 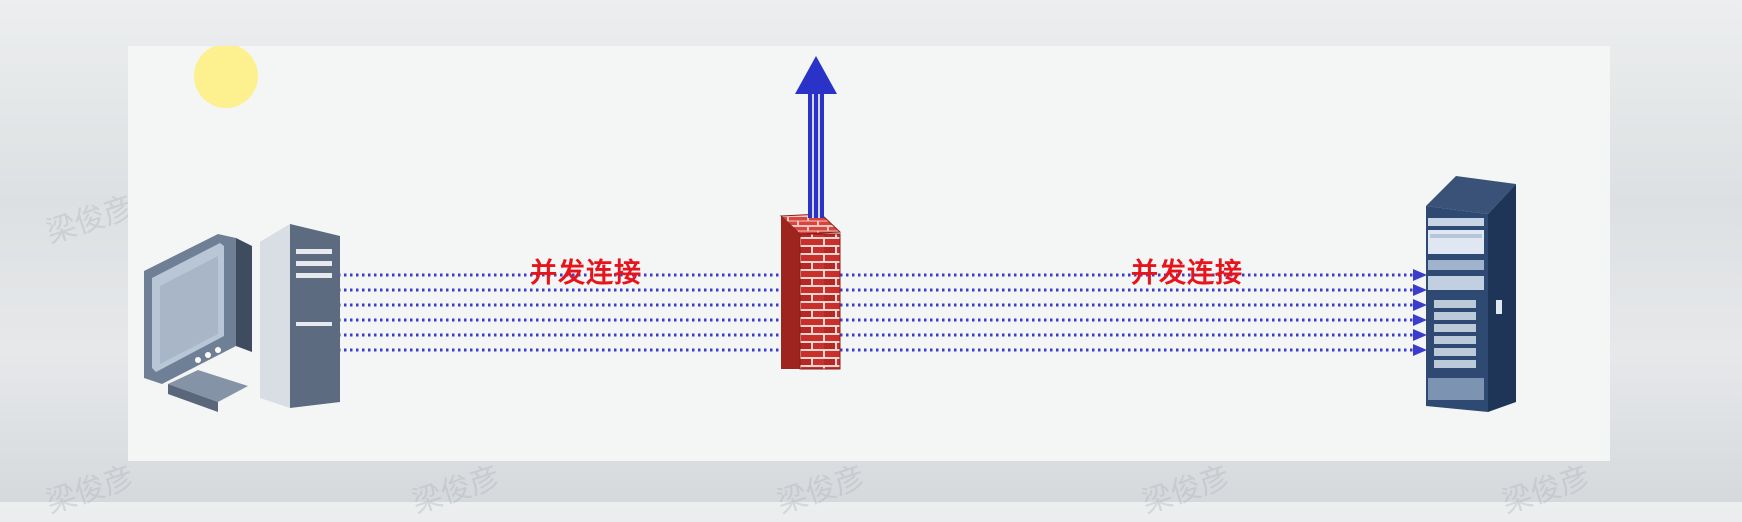 I want to click on firewall-icon, so click(x=810, y=291).